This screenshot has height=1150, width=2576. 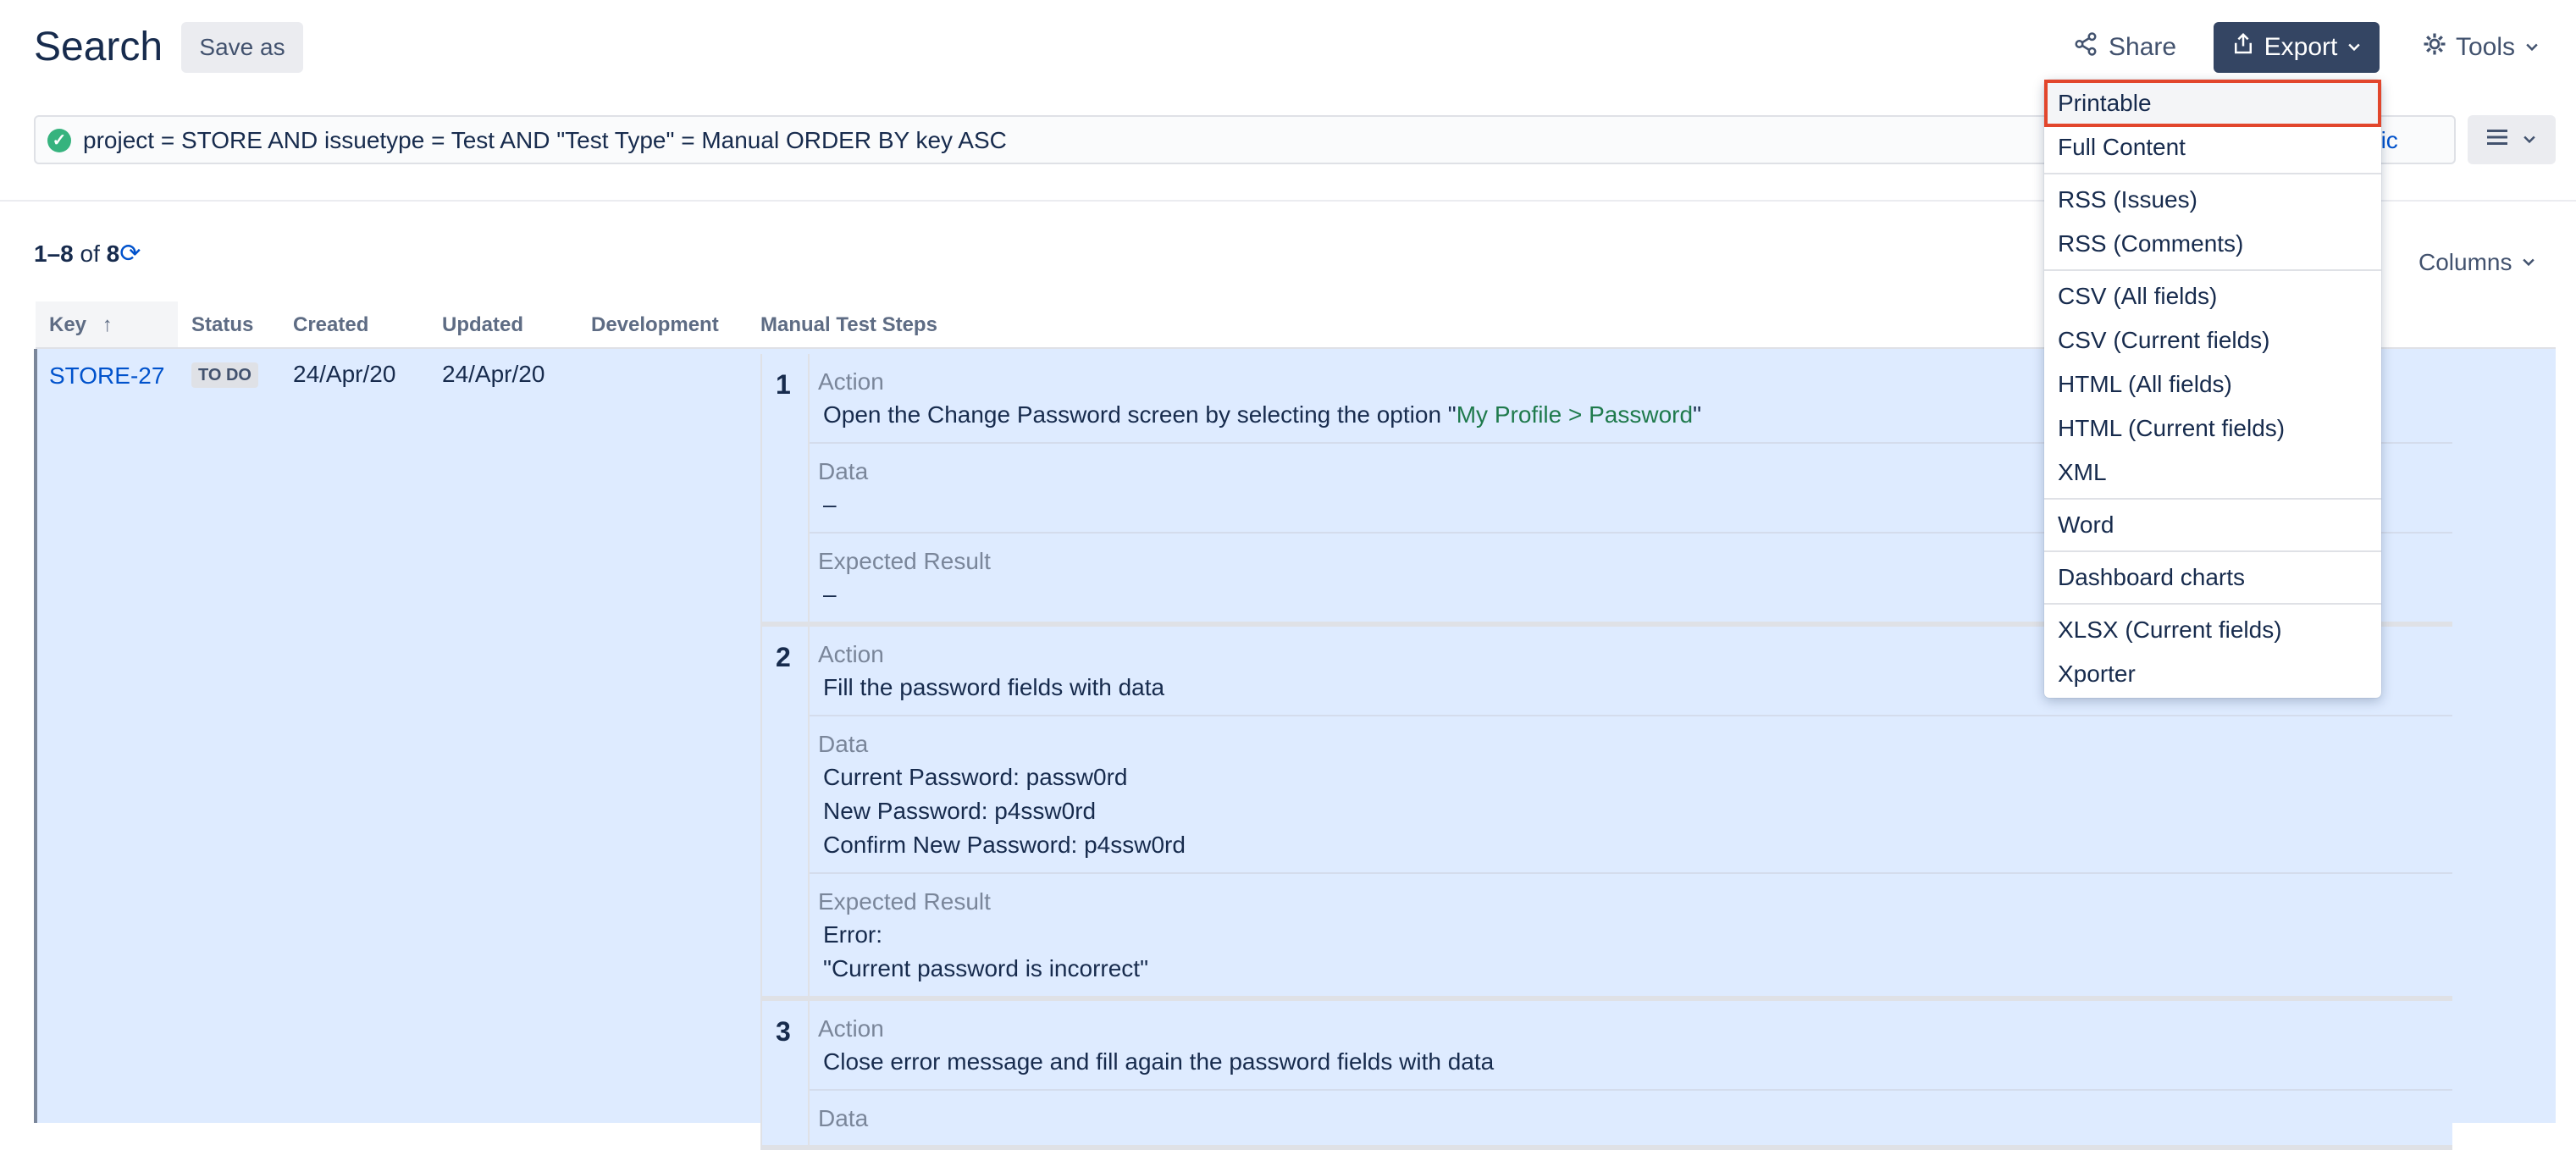 I want to click on columns-button: Columns, so click(x=2477, y=262).